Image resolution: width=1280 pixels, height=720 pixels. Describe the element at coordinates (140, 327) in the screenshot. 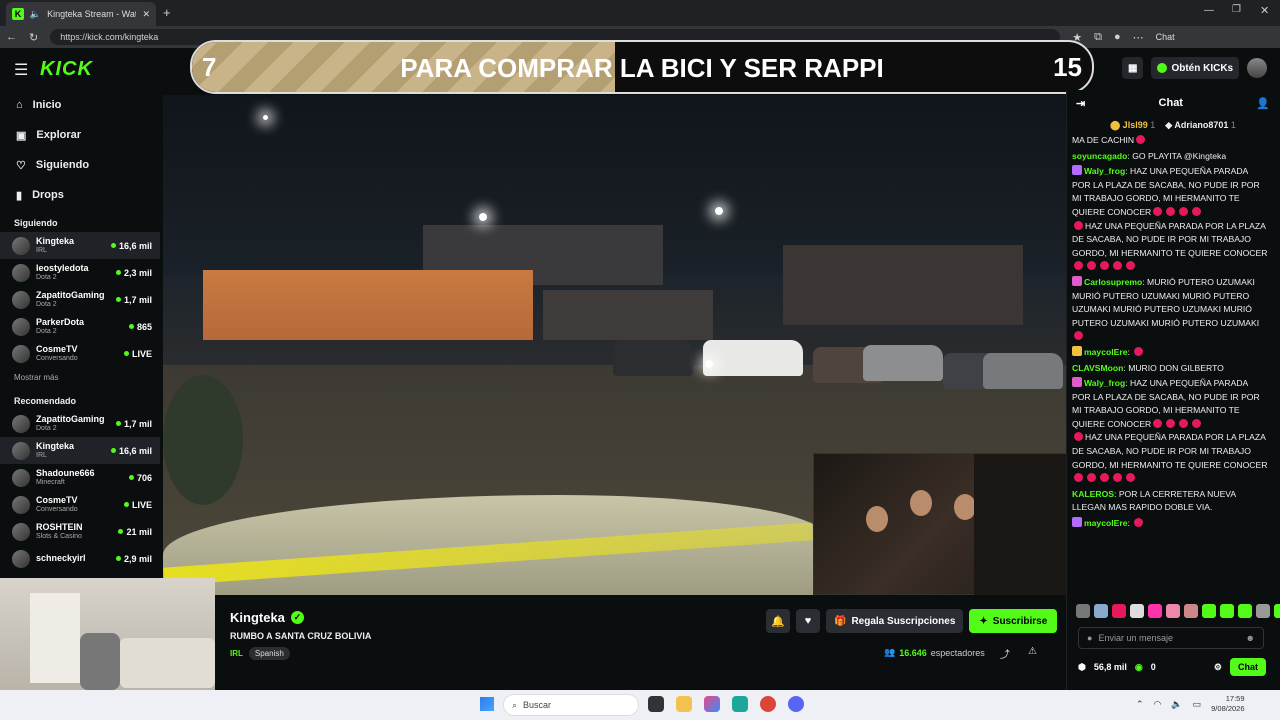

I see `channel-viewers: 865` at that location.